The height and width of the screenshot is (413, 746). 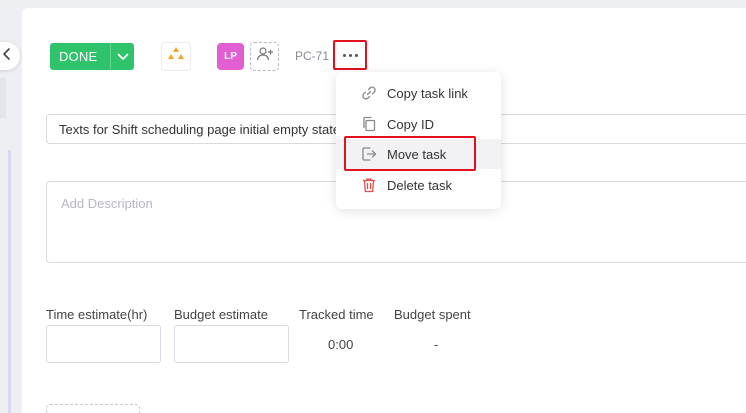 What do you see at coordinates (312, 56) in the screenshot?
I see `task-id: PC-71` at bounding box center [312, 56].